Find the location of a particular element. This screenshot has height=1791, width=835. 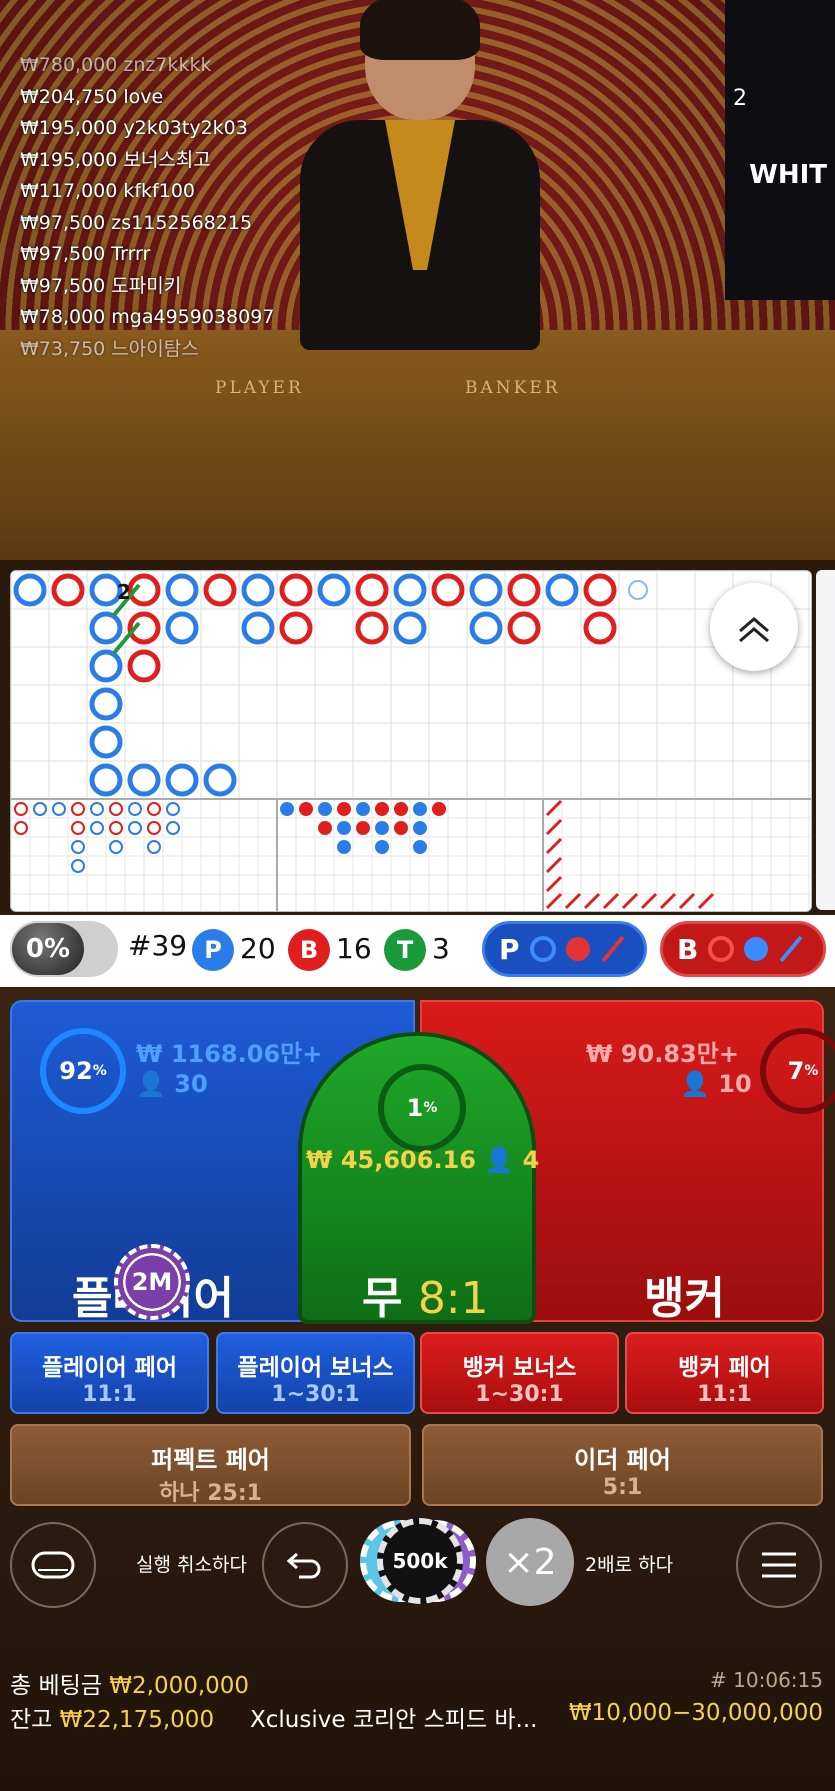

balance-label: 잔고 is located at coordinates (31, 1720).